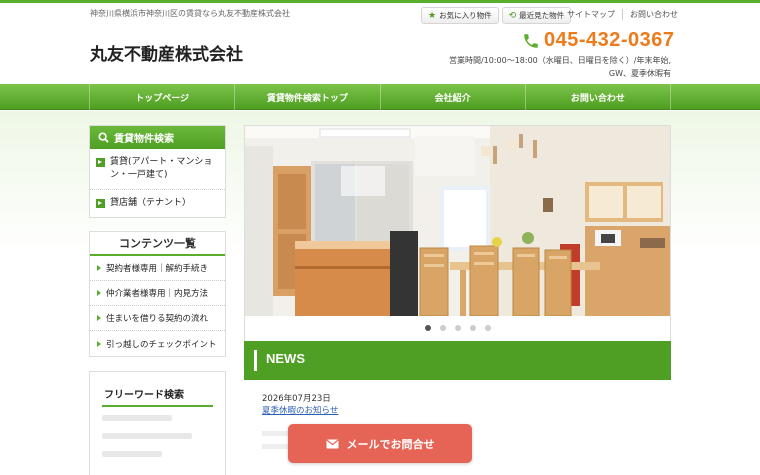 This screenshot has width=760, height=475. I want to click on news-link: 夏季休暇のお知らせ, so click(300, 410).